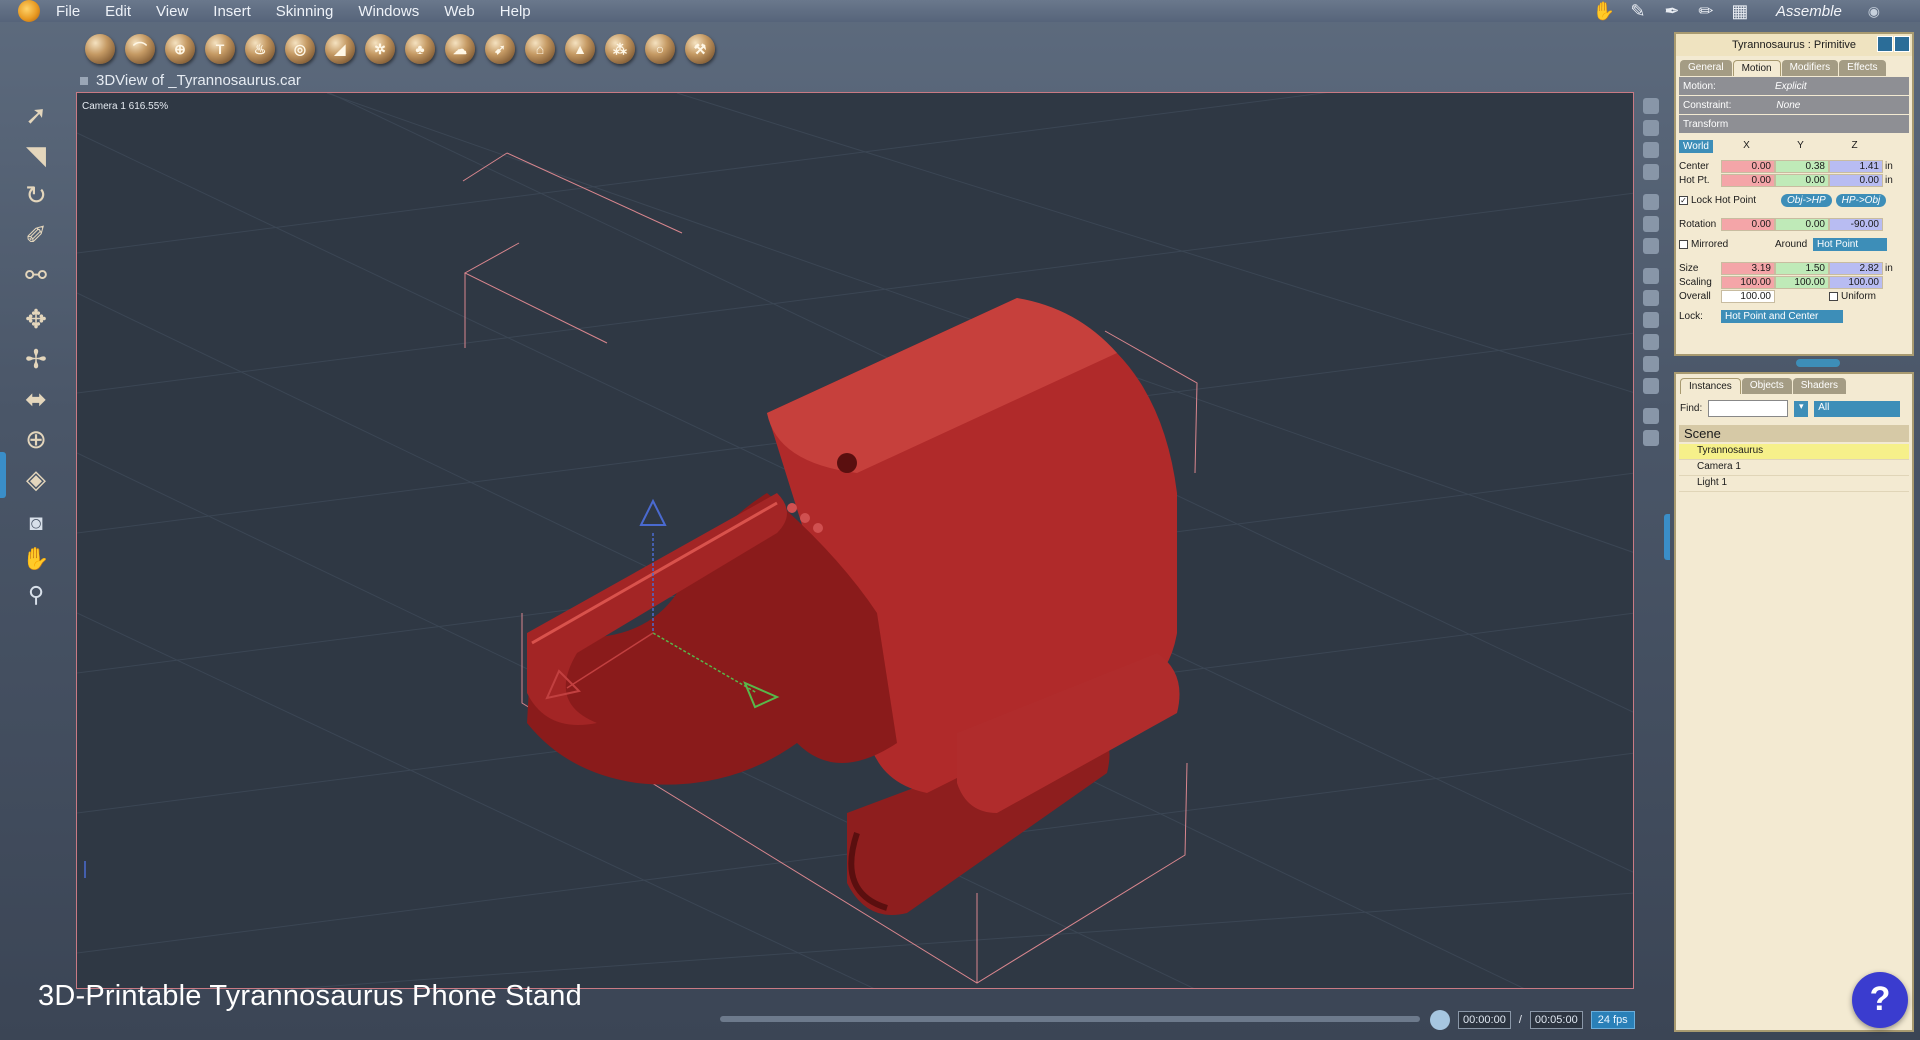  Describe the element at coordinates (515, 11) in the screenshot. I see `menu-help: Help` at that location.